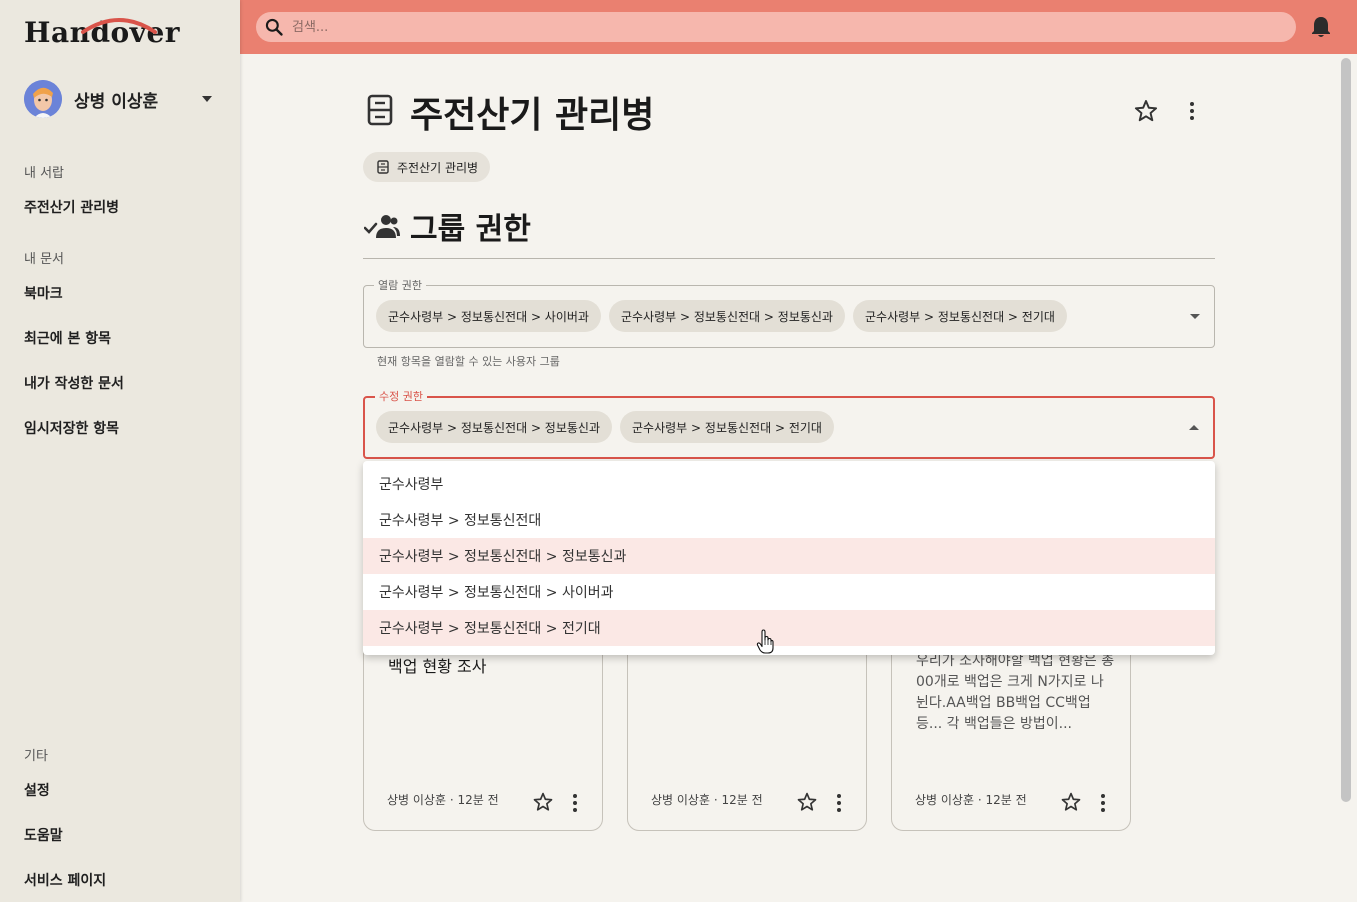 The width and height of the screenshot is (1357, 902). What do you see at coordinates (468, 361) in the screenshot?
I see `view-permission-helper: 현재 항목을 열람할 수 있는 사용자 그룹` at bounding box center [468, 361].